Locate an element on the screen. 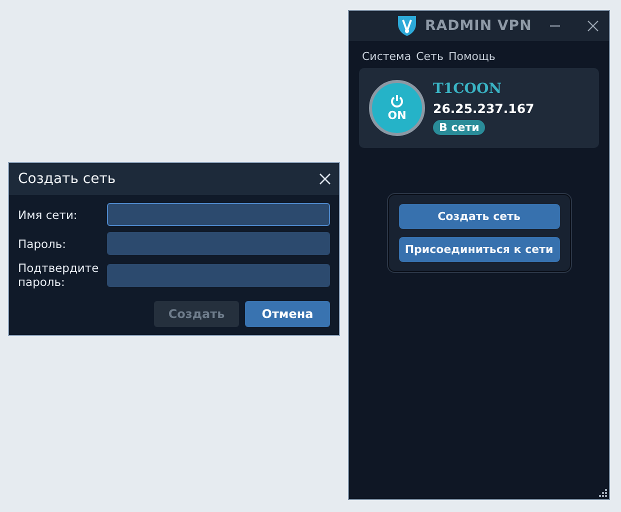 Image resolution: width=621 pixels, height=512 pixels. field-label: Пароль: is located at coordinates (43, 243).